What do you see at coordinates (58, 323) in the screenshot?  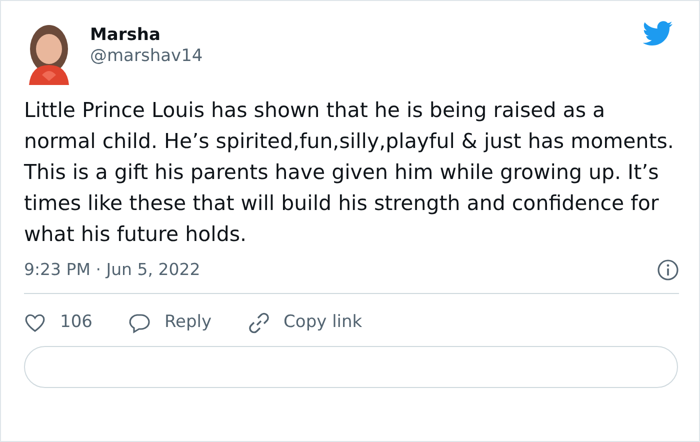 I see `like-button: 106` at bounding box center [58, 323].